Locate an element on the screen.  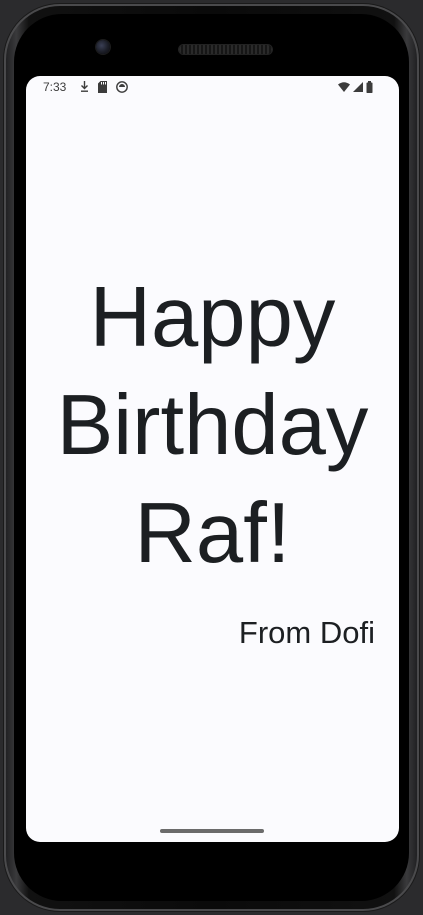
signature-text: From Dofi is located at coordinates (306, 632).